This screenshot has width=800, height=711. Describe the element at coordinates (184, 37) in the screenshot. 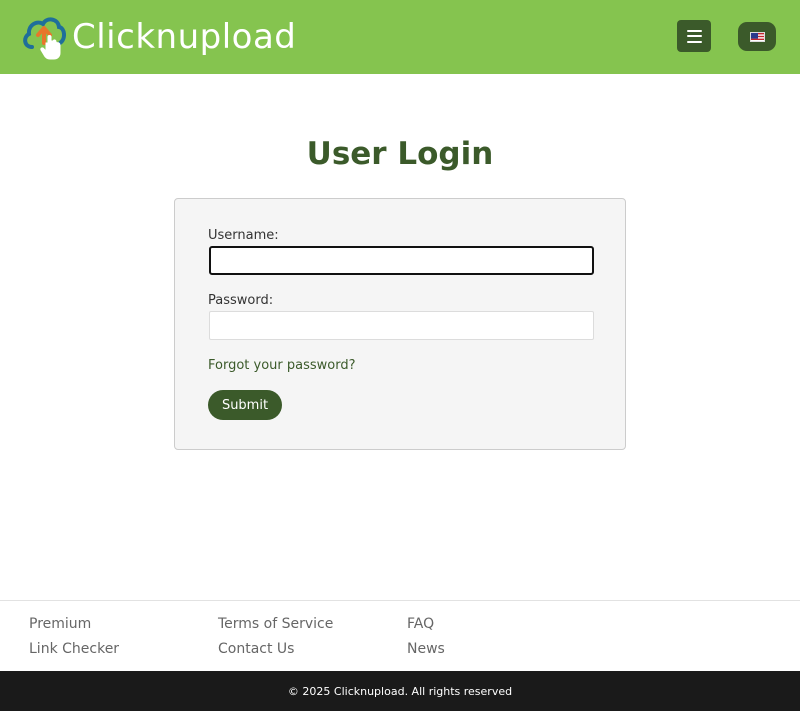

I see `brand-name: Clicknupload` at that location.